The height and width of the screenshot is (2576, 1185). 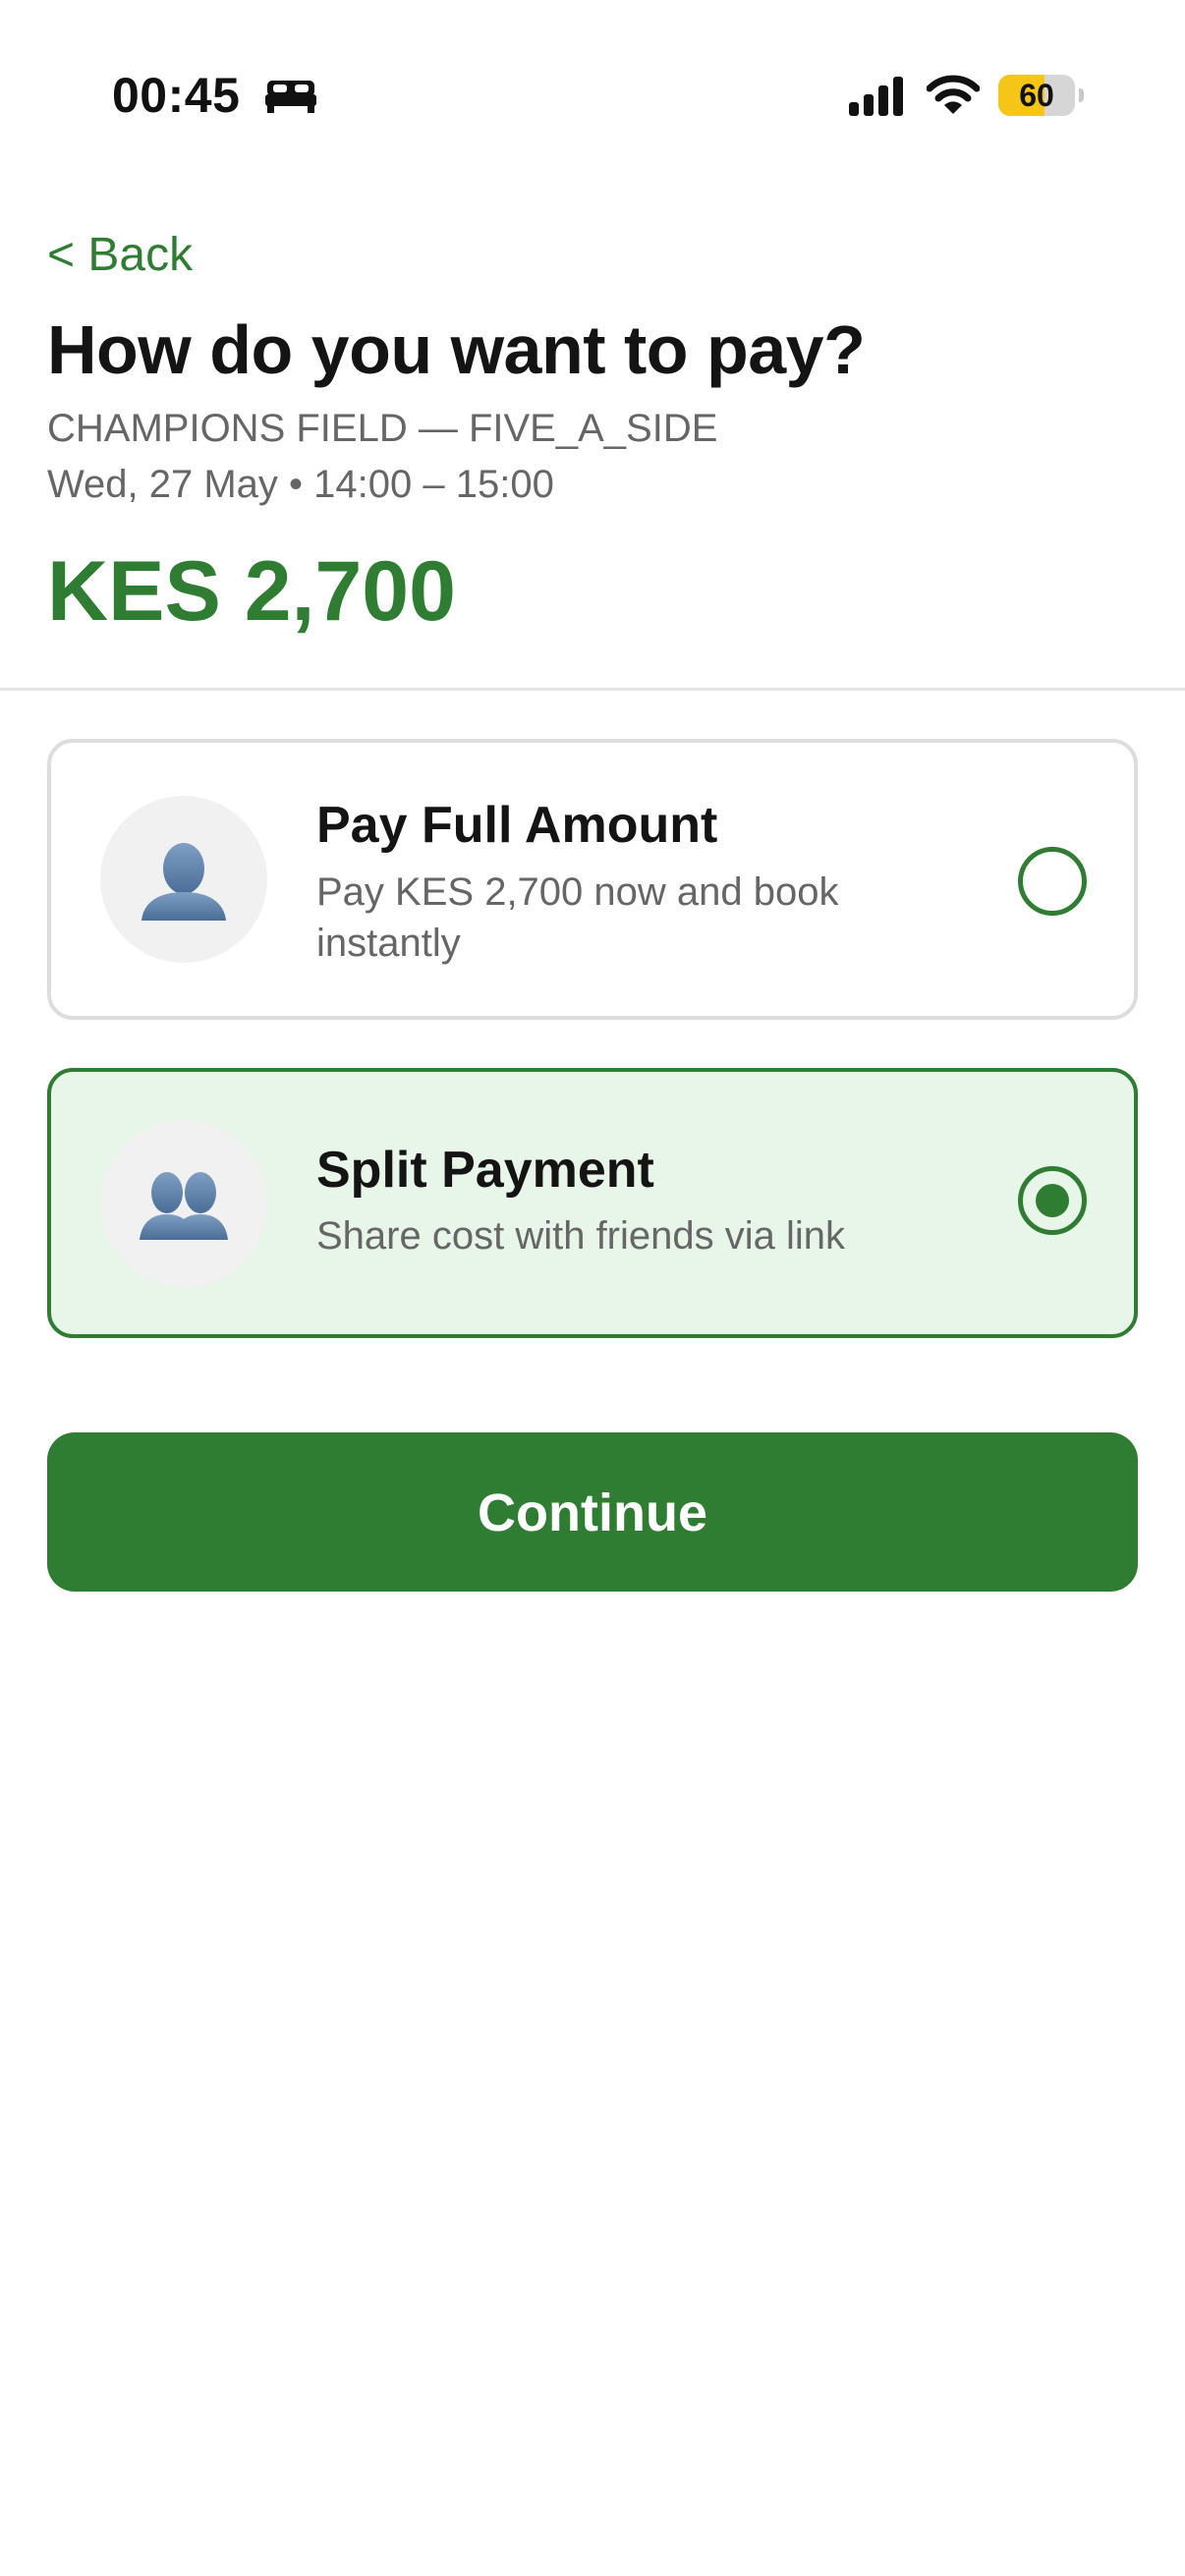 What do you see at coordinates (517, 825) in the screenshot?
I see `option-title: Pay Full Amount` at bounding box center [517, 825].